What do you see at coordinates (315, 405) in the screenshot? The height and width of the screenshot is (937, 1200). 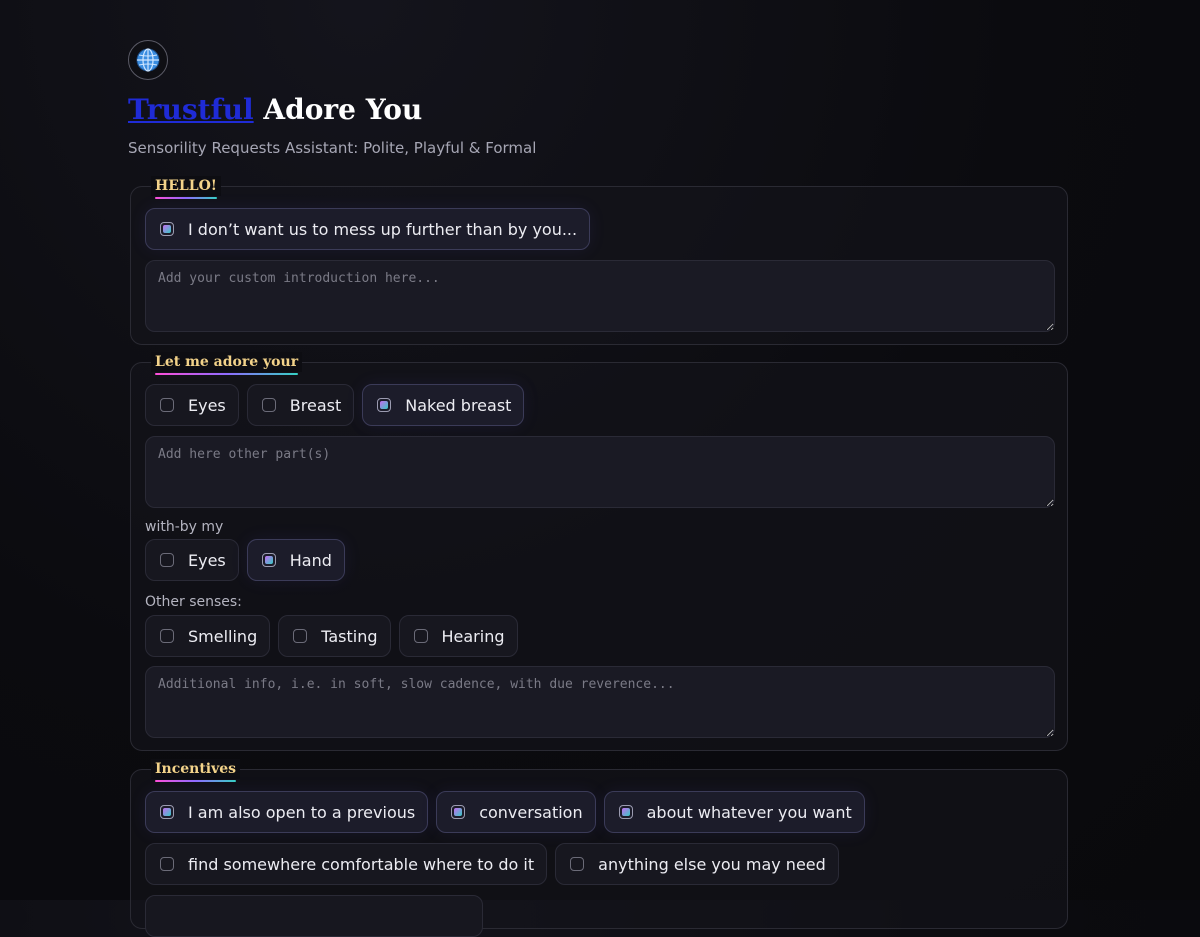 I see `chip-label: Breast` at bounding box center [315, 405].